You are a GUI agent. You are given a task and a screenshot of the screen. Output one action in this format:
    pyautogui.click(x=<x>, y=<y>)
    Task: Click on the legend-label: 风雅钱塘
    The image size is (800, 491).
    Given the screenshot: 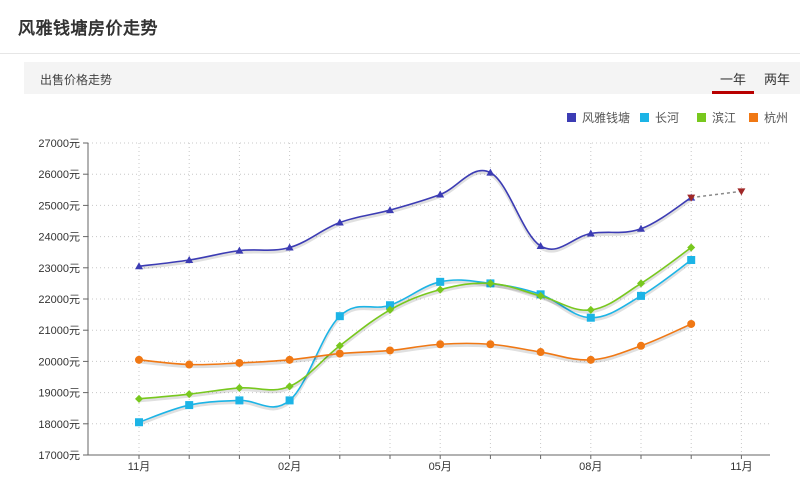 What is the action you would take?
    pyautogui.click(x=606, y=117)
    